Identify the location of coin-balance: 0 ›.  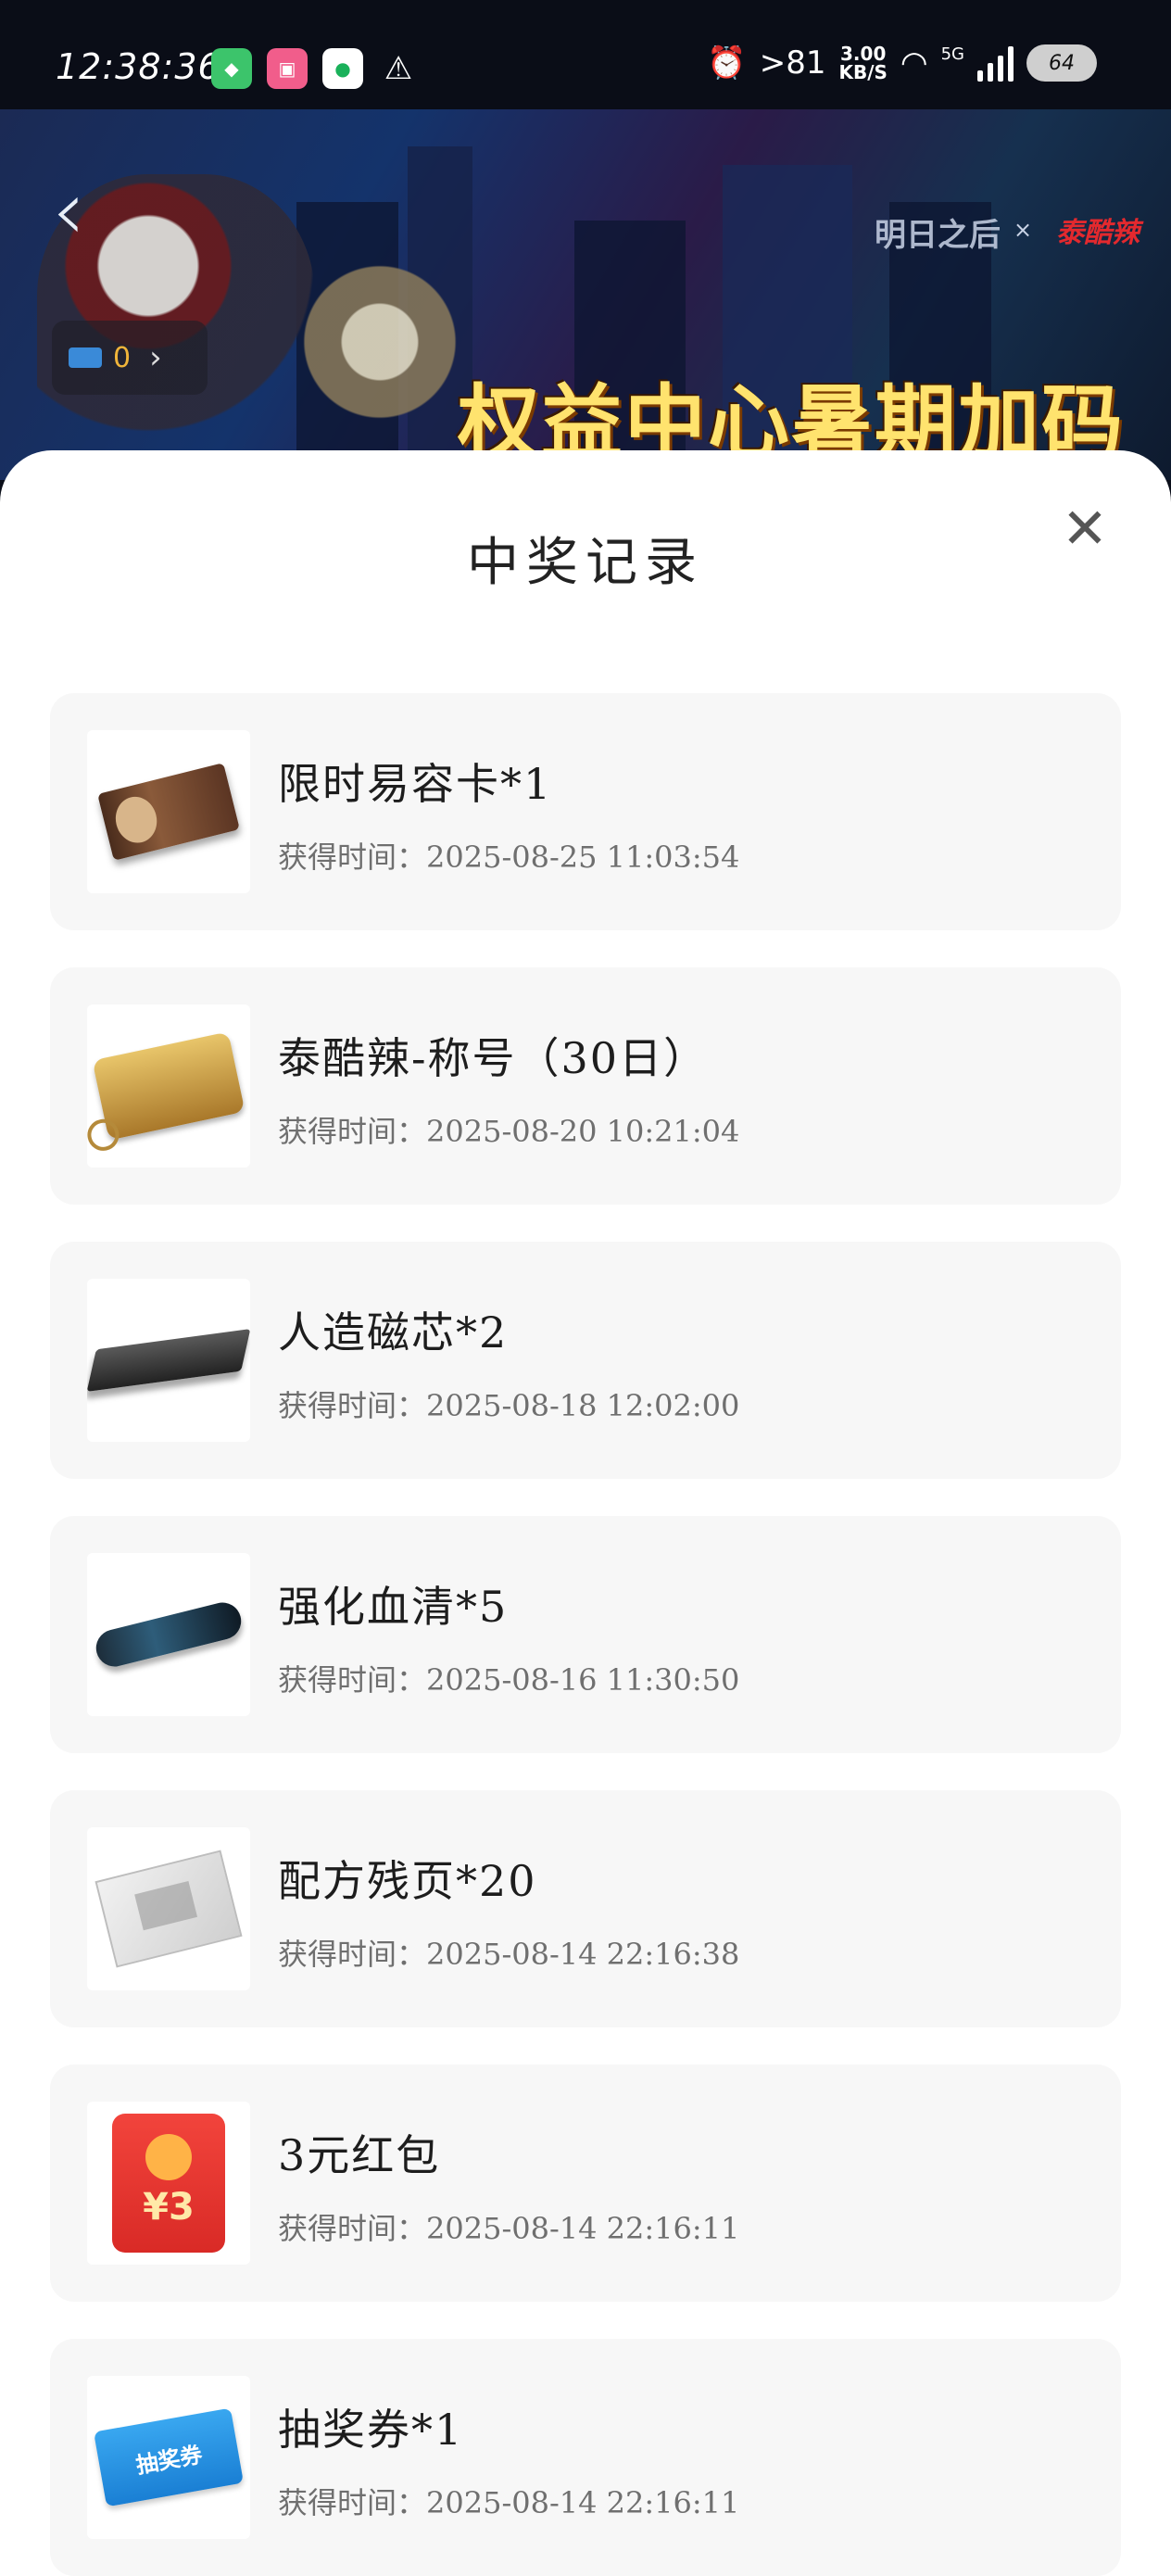
(130, 358).